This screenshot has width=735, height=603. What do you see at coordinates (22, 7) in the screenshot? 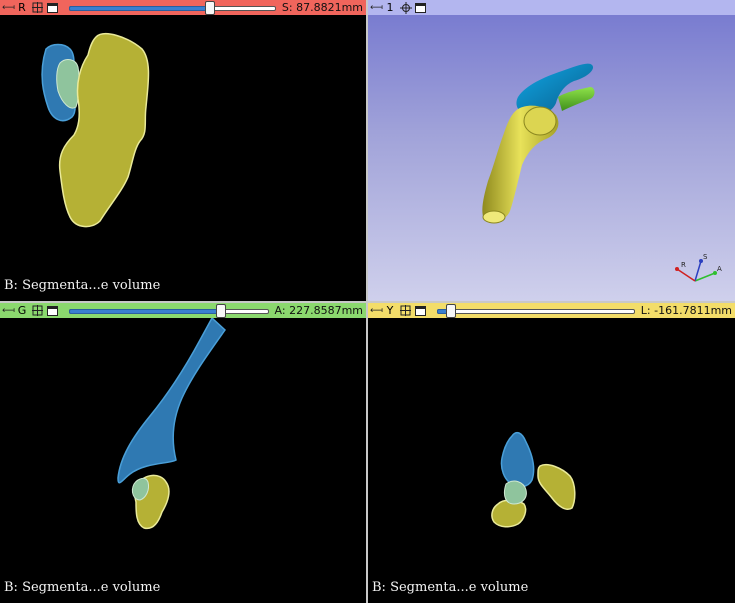
I see `red-view-letter: R` at bounding box center [22, 7].